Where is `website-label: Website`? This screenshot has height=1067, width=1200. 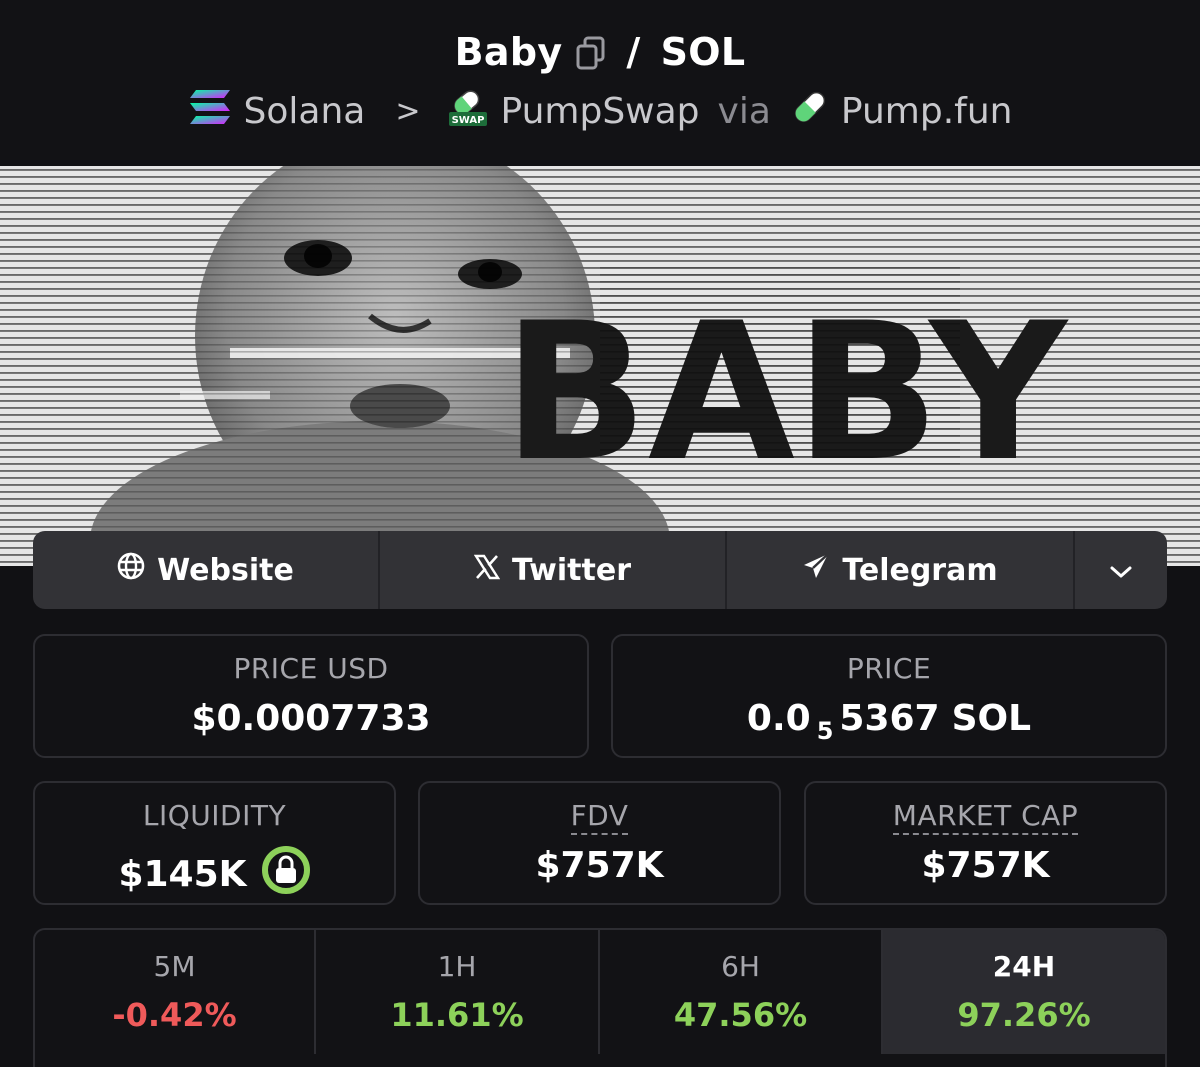 website-label: Website is located at coordinates (225, 570).